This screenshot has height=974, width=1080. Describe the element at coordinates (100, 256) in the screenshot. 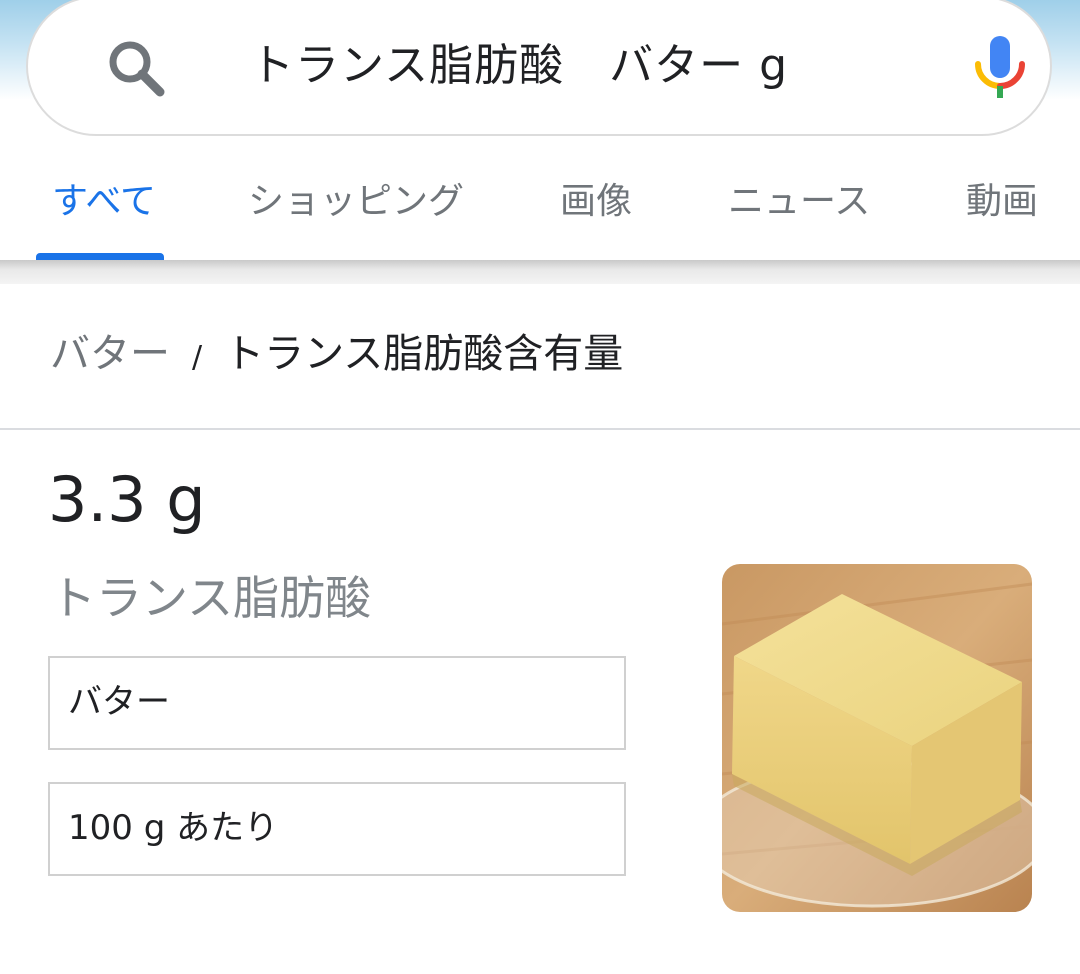

I see `active-tab-indicator` at that location.